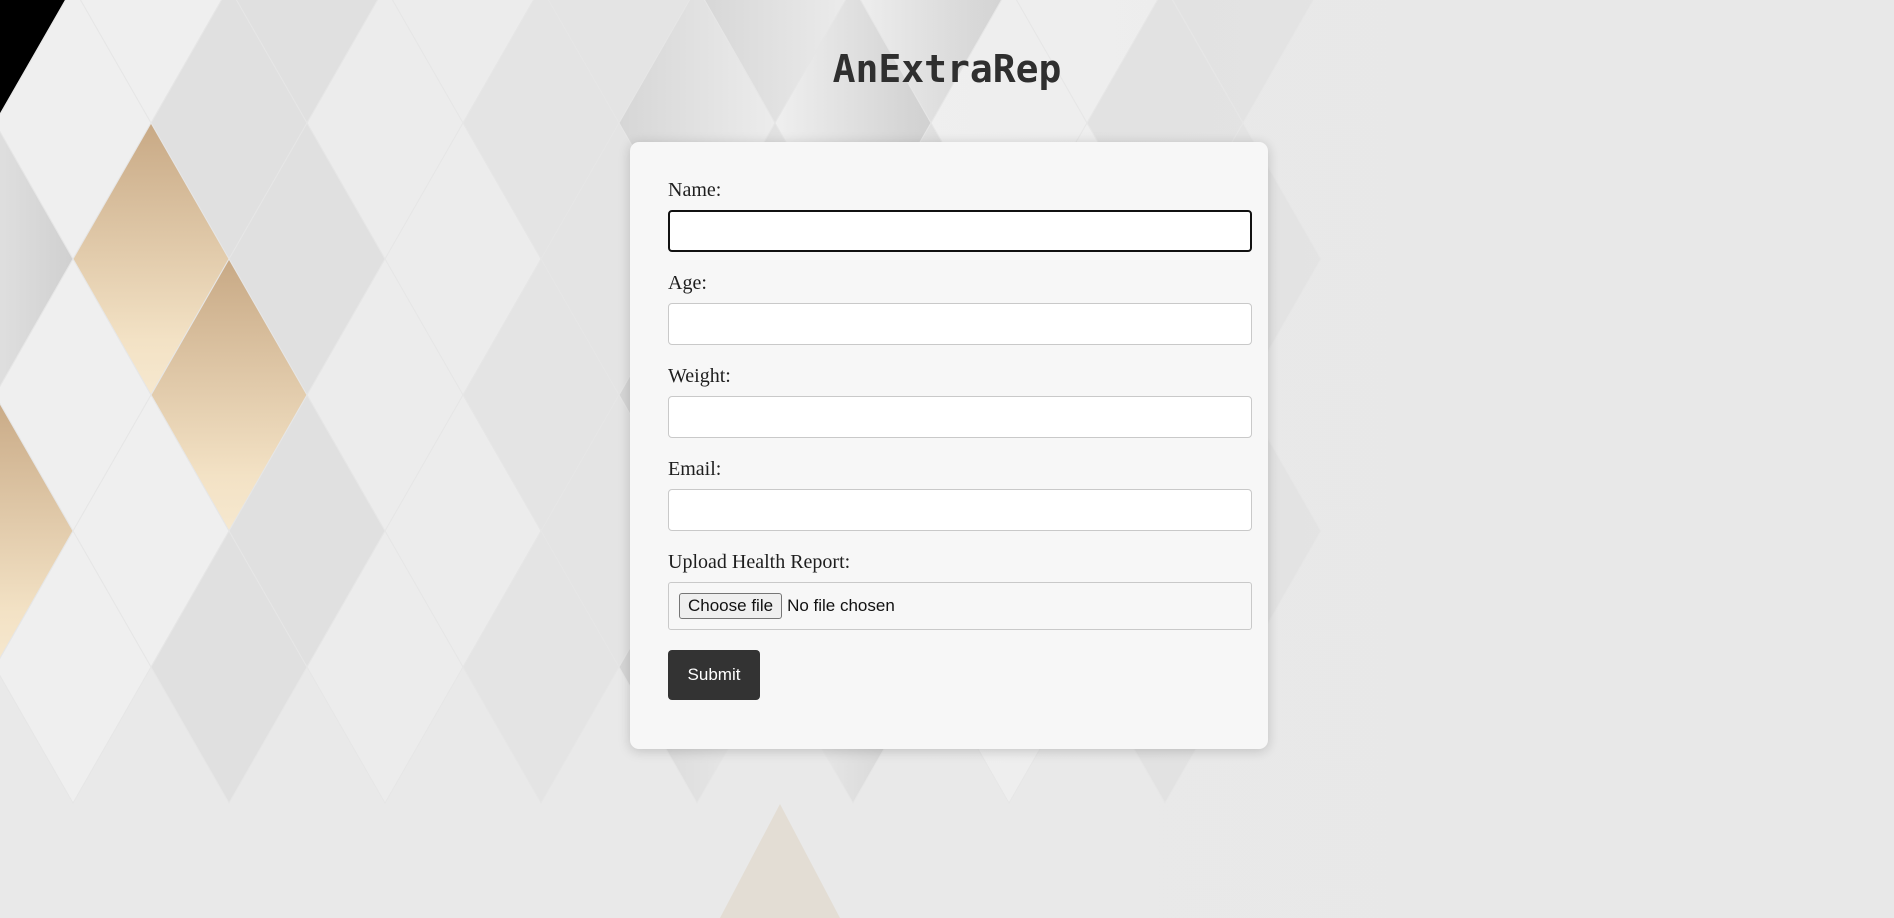  Describe the element at coordinates (841, 605) in the screenshot. I see `file-status-text: No file chosen` at that location.